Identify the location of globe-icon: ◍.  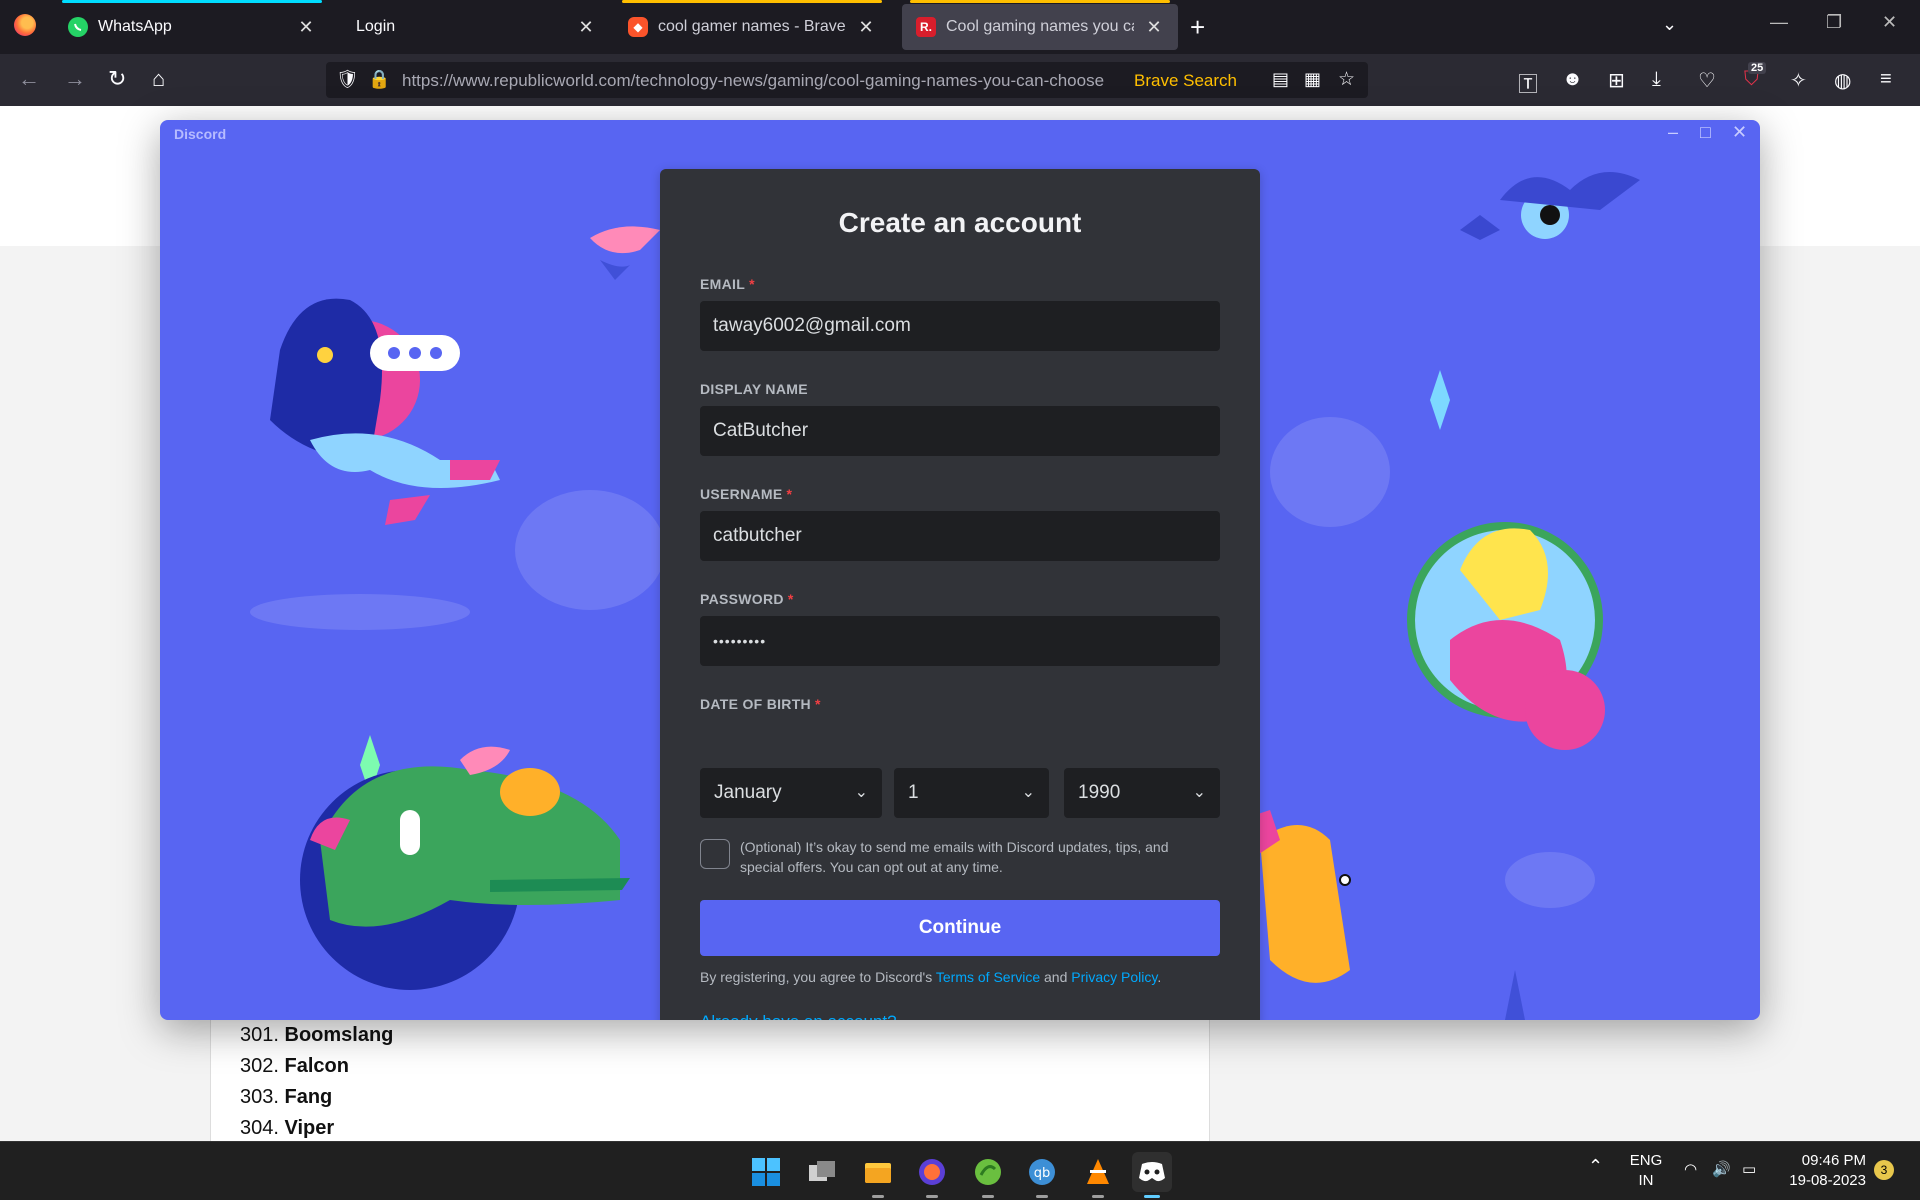
(1842, 80).